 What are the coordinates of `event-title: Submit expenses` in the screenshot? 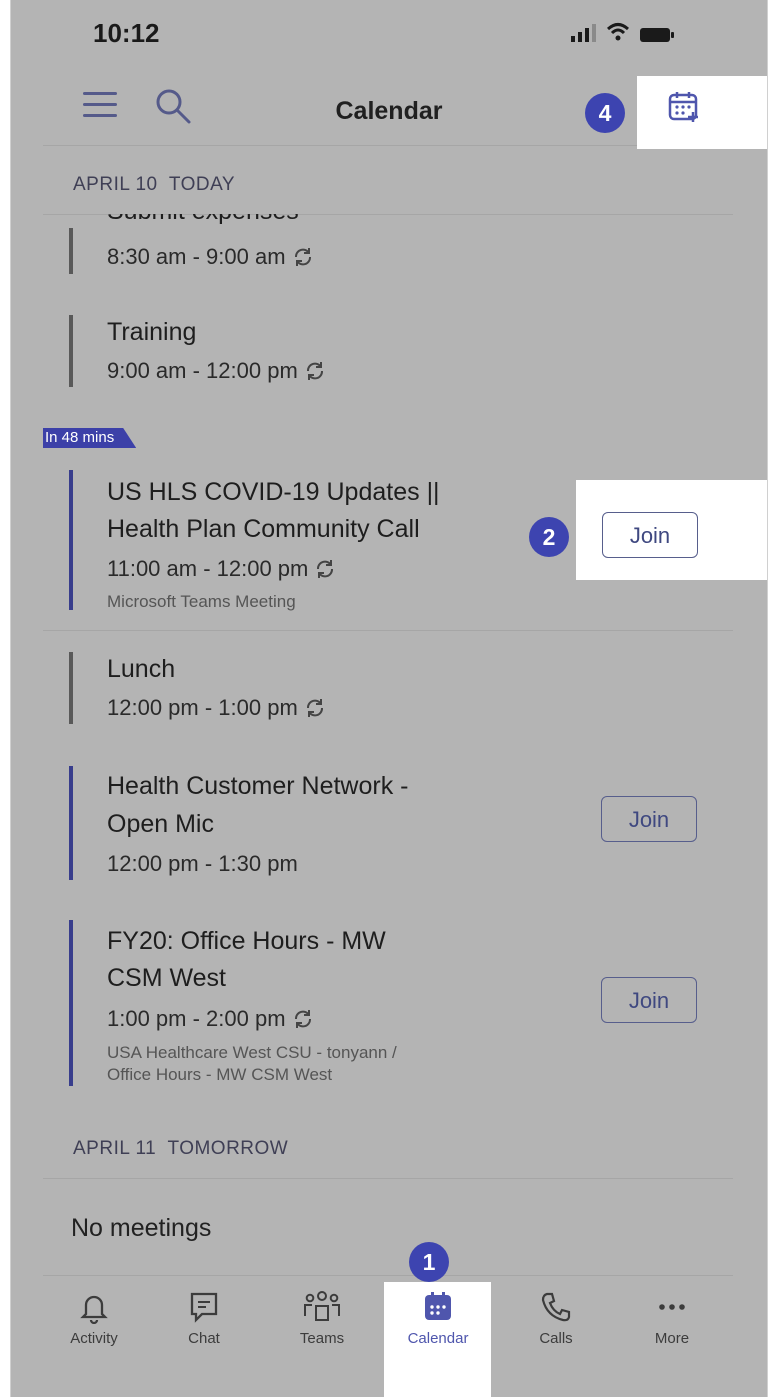 It's located at (203, 221).